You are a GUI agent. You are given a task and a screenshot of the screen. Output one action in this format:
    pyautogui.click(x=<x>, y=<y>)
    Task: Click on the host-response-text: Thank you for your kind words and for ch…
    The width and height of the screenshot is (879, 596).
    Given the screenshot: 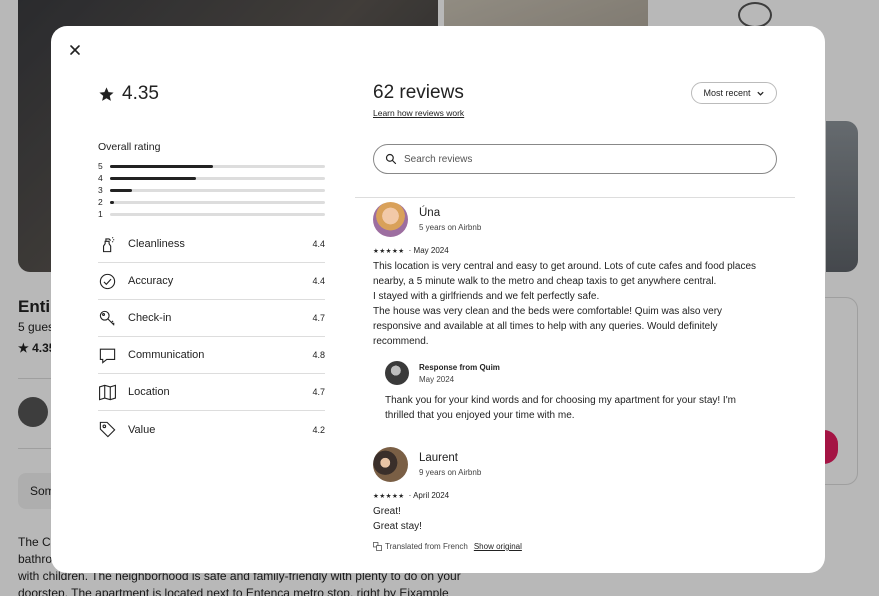 What is the action you would take?
    pyautogui.click(x=560, y=408)
    